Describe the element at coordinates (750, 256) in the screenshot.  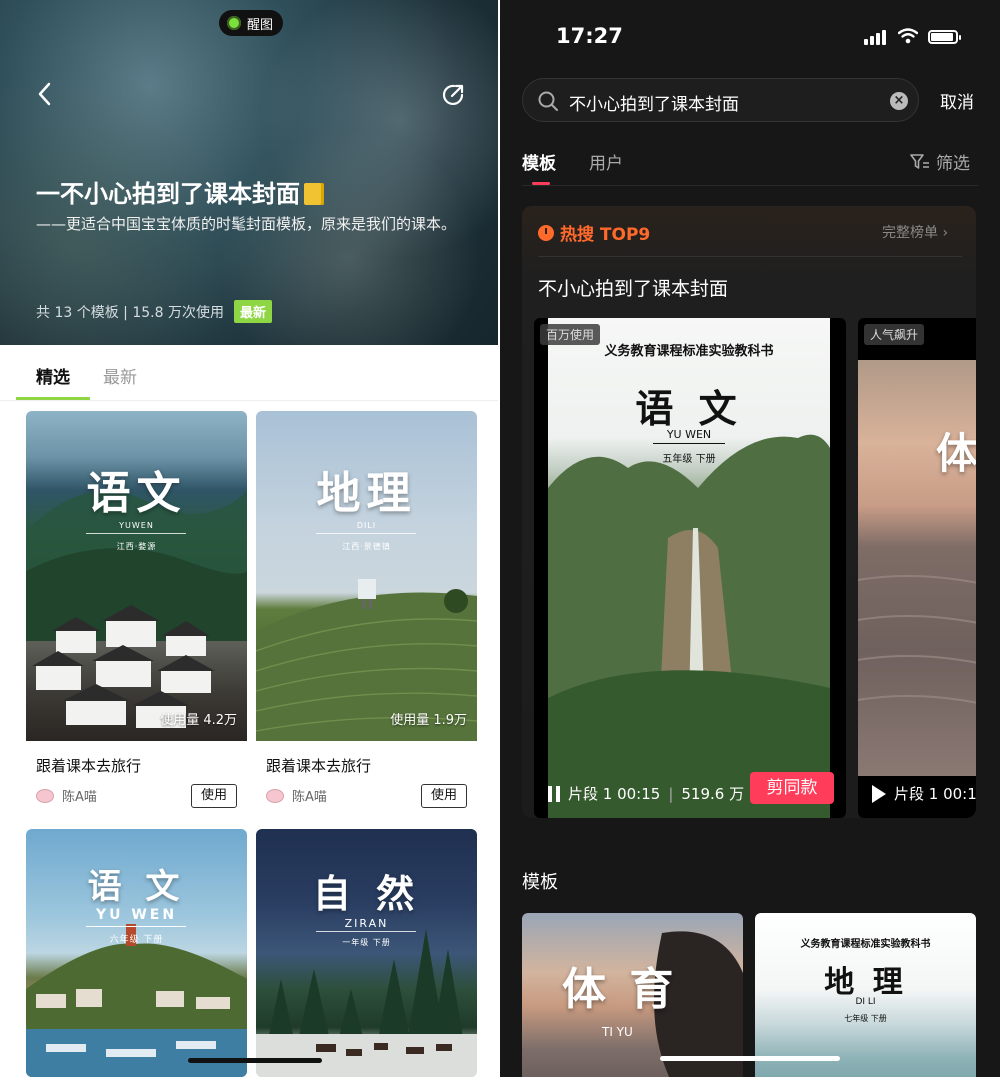
I see `panel-divider` at that location.